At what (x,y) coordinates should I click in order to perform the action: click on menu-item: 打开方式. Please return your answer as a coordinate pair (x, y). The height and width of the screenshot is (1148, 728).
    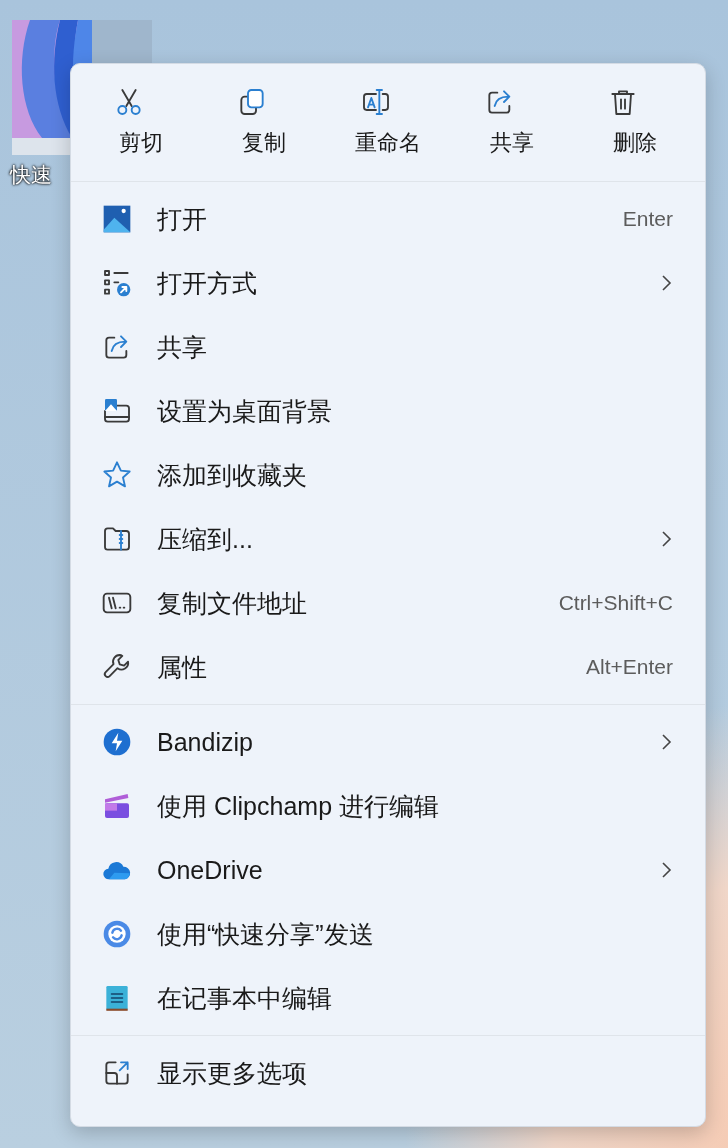
    Looking at the image, I should click on (388, 283).